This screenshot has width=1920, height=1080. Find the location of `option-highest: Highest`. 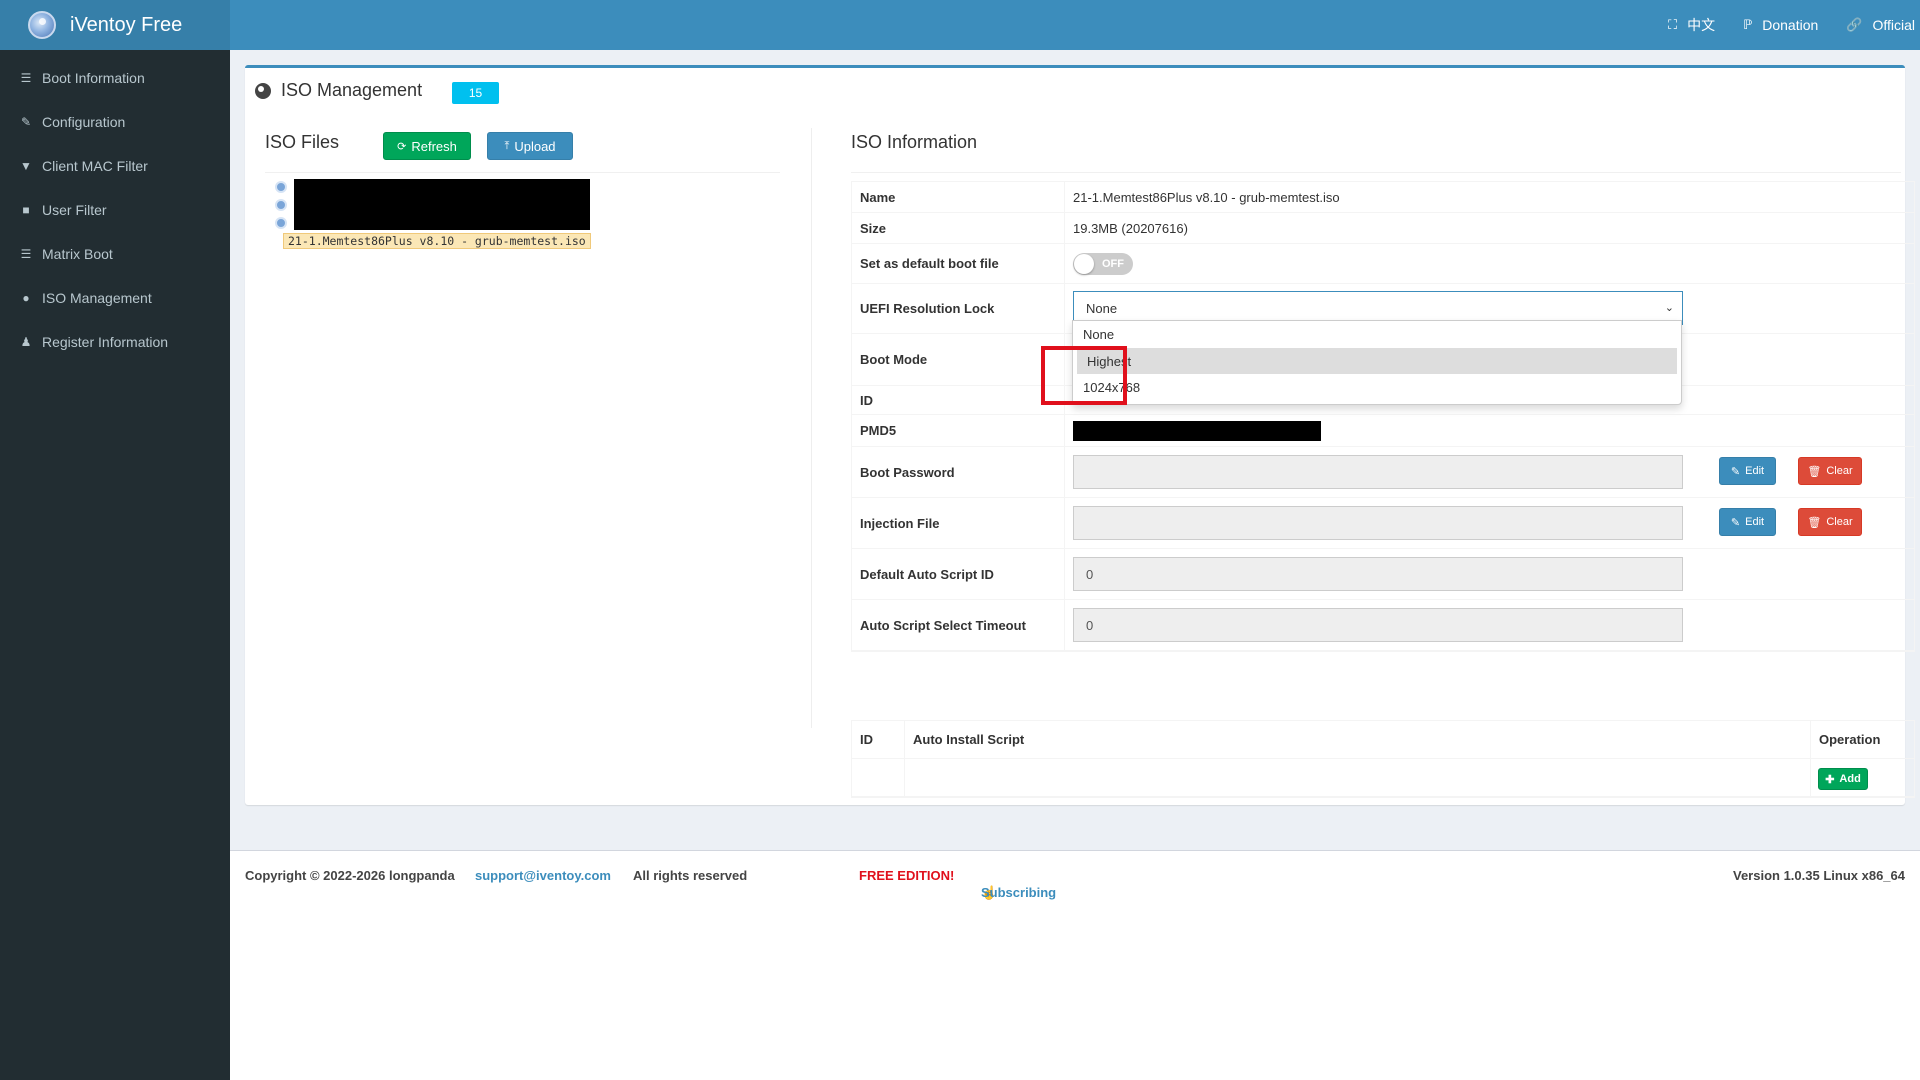

option-highest: Highest is located at coordinates (1377, 361).